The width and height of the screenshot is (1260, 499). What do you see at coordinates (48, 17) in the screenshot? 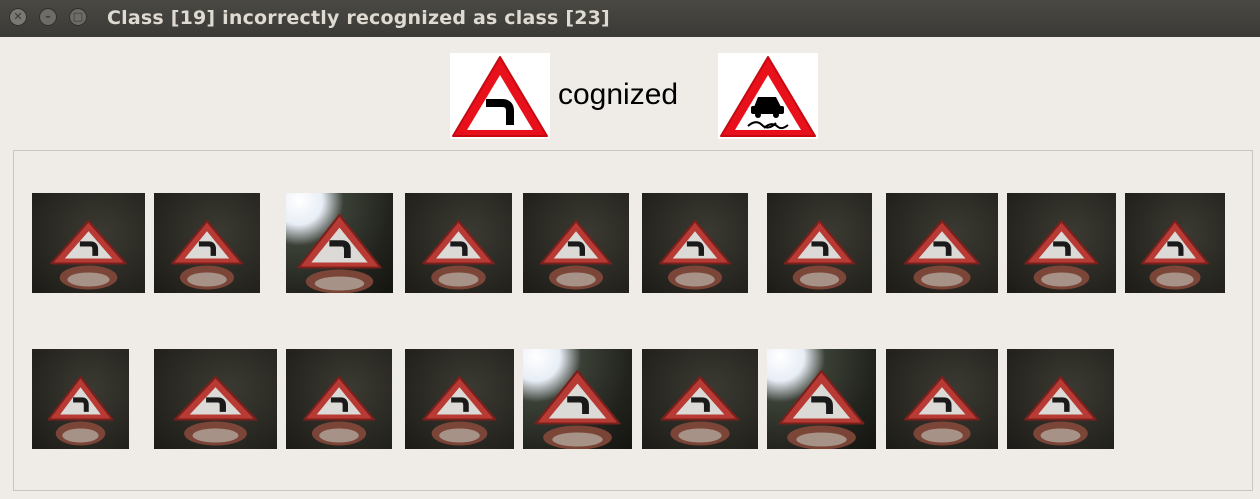
I see `minimize-window-button: –` at bounding box center [48, 17].